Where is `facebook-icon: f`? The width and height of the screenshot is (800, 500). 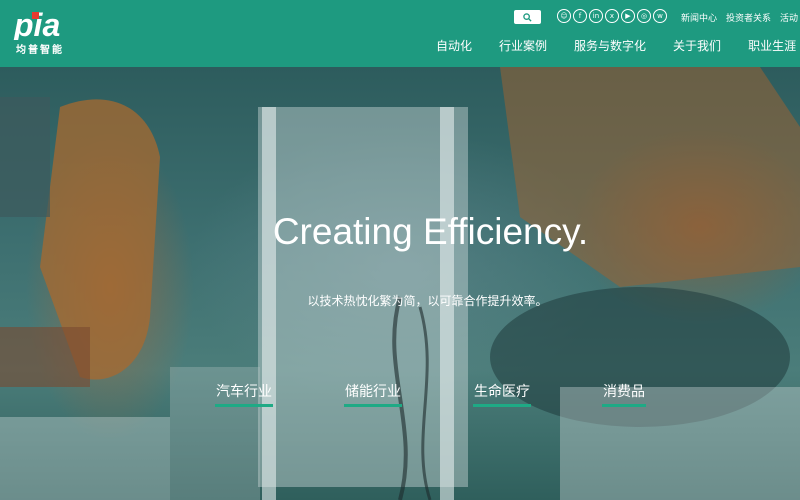 facebook-icon: f is located at coordinates (580, 16).